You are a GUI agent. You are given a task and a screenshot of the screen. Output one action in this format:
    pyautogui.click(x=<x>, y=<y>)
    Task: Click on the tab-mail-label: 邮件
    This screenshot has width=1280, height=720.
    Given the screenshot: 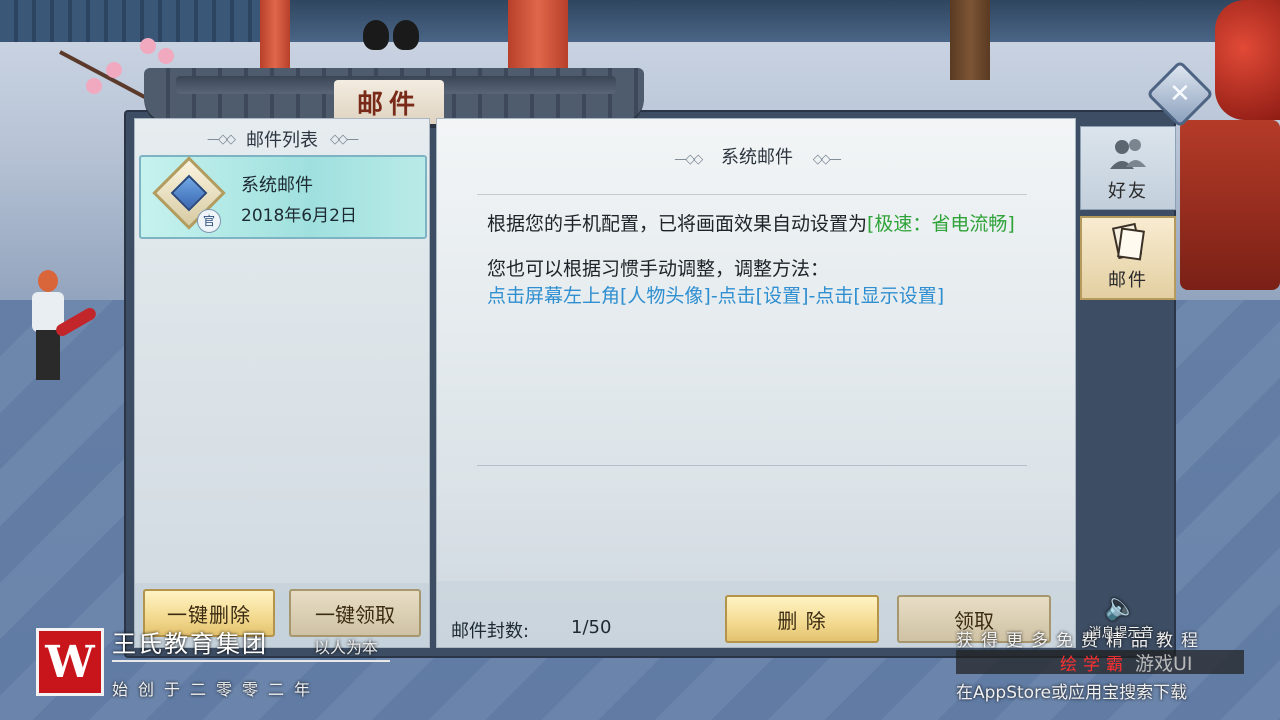 What is the action you would take?
    pyautogui.click(x=1128, y=280)
    